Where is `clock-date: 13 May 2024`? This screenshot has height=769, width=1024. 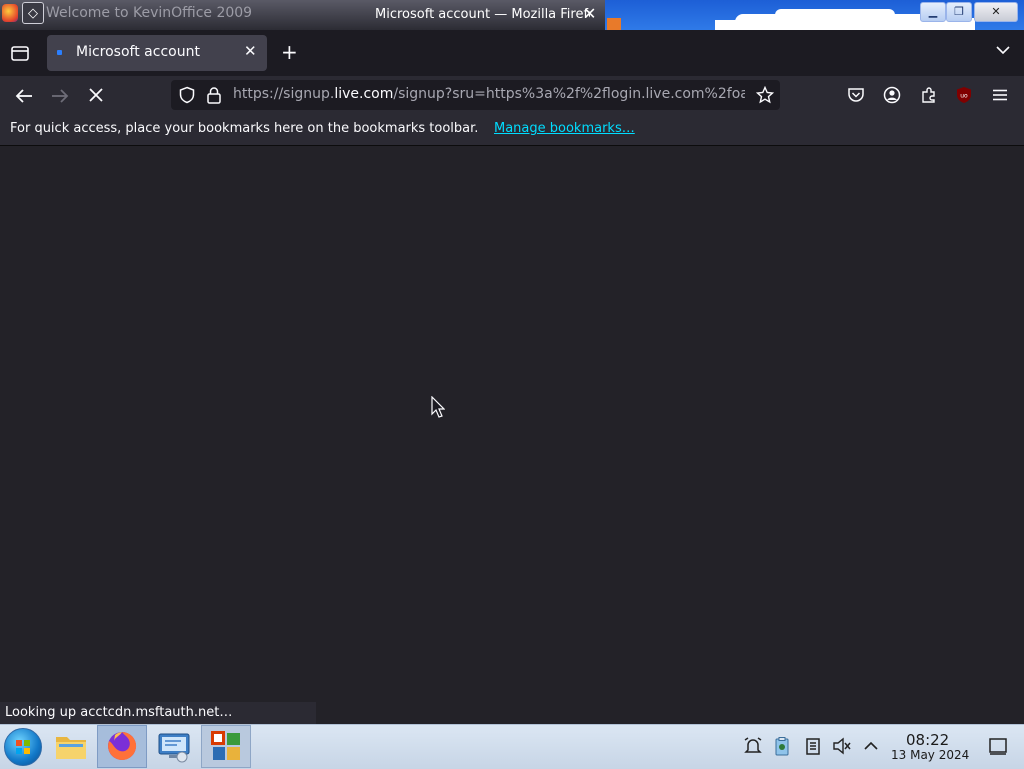 clock-date: 13 May 2024 is located at coordinates (930, 755).